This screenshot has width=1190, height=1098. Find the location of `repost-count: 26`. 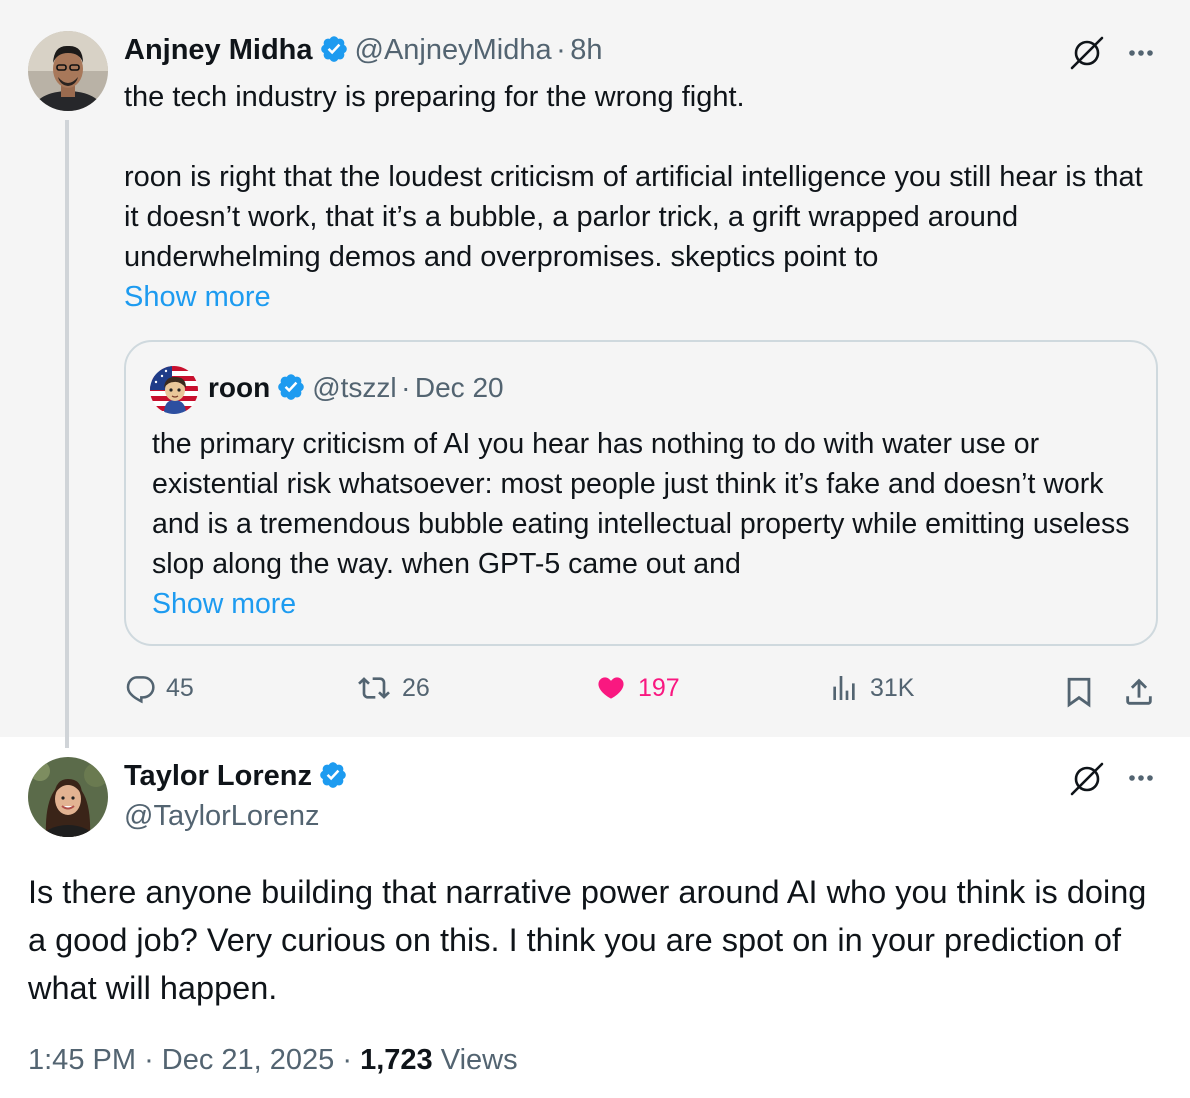

repost-count: 26 is located at coordinates (416, 687).